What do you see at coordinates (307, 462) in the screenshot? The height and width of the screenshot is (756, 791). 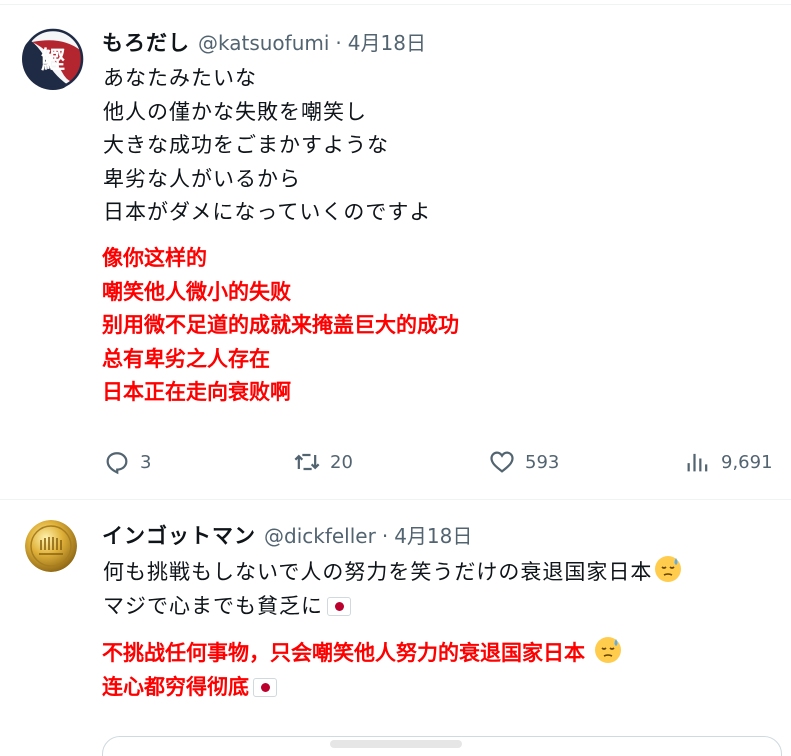 I see `retweet-icon` at bounding box center [307, 462].